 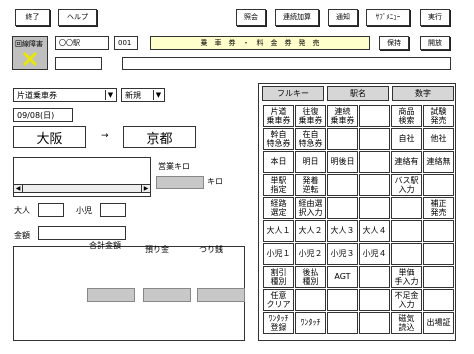 I want to click on keypad-button-r9-c2, so click(x=342, y=323).